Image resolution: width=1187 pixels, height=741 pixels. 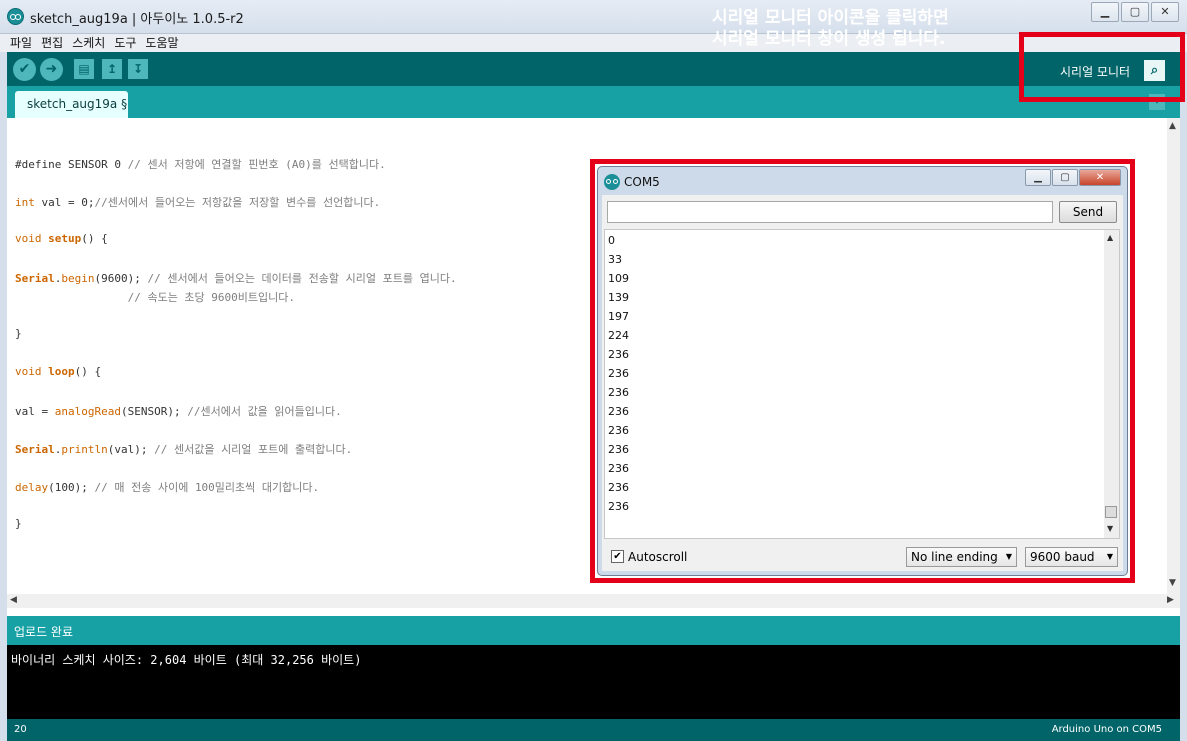 What do you see at coordinates (78, 278) in the screenshot?
I see `code-token: begin` at bounding box center [78, 278].